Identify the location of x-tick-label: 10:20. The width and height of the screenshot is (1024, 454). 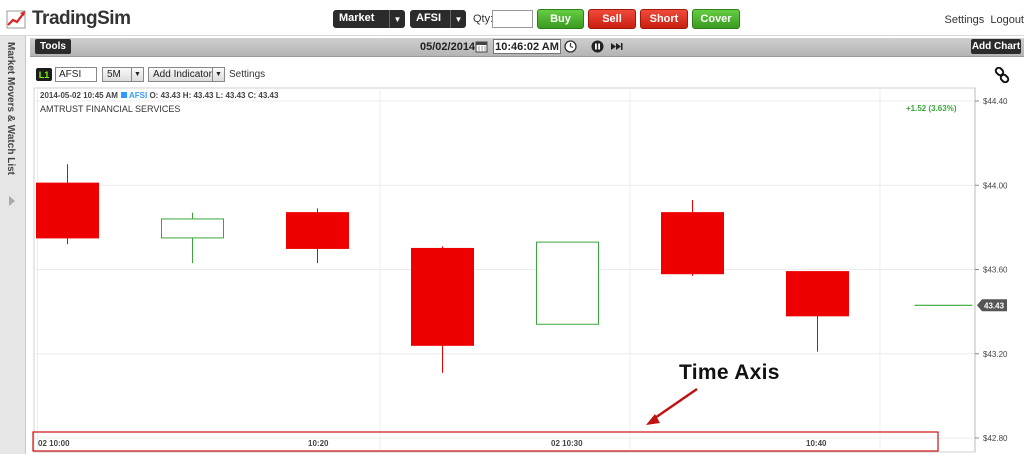
(318, 443).